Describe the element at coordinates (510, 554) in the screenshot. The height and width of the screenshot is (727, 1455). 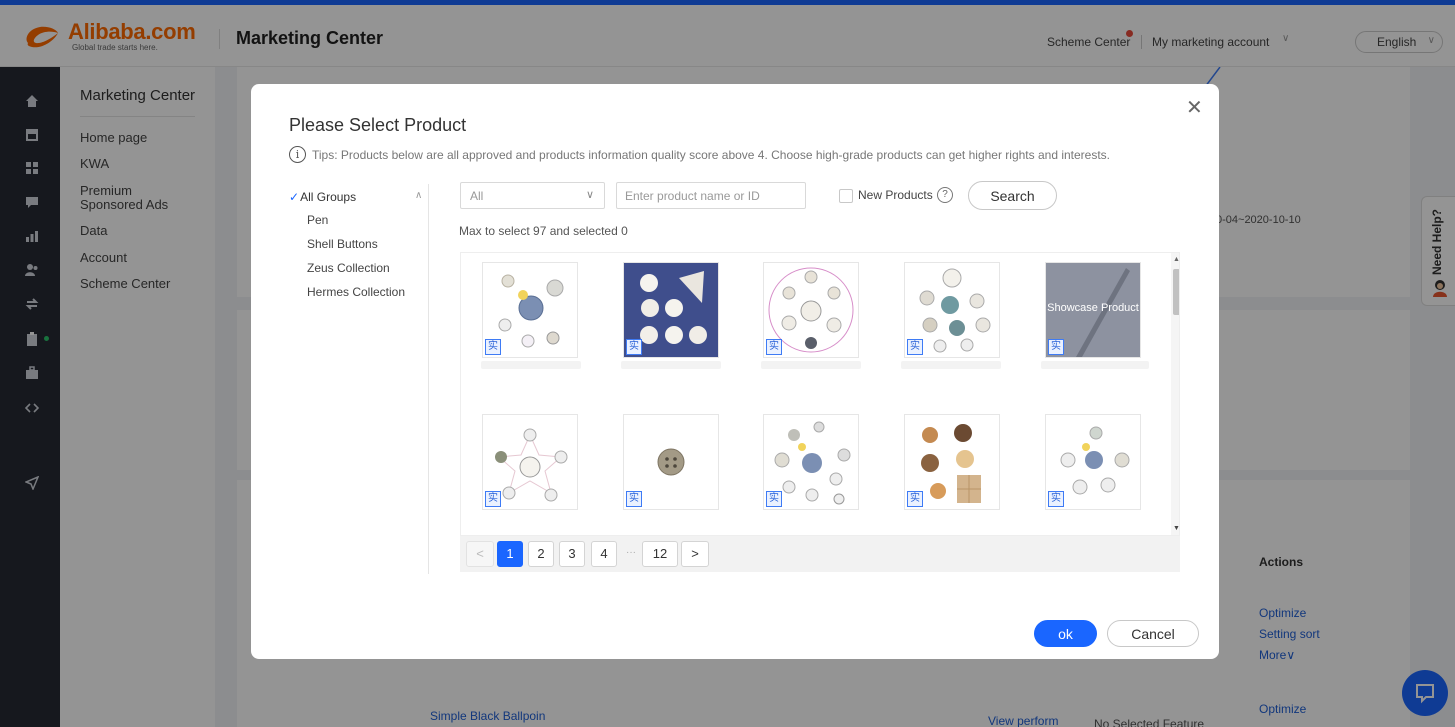
I see `page-1-button: 1` at that location.